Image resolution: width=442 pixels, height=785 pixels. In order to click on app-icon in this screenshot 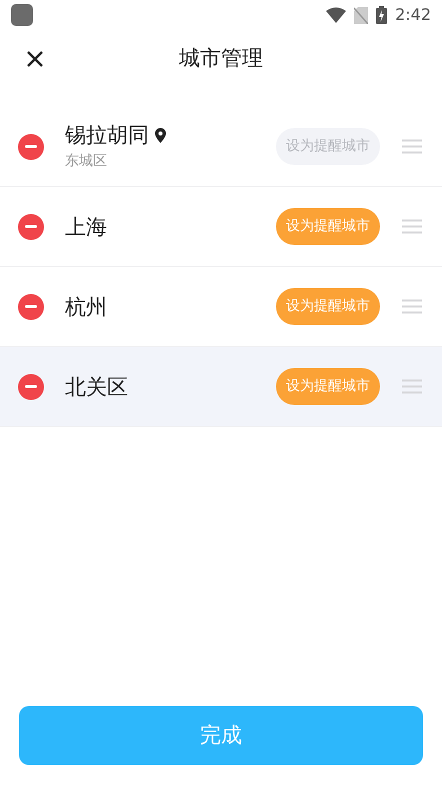, I will do `click(22, 15)`.